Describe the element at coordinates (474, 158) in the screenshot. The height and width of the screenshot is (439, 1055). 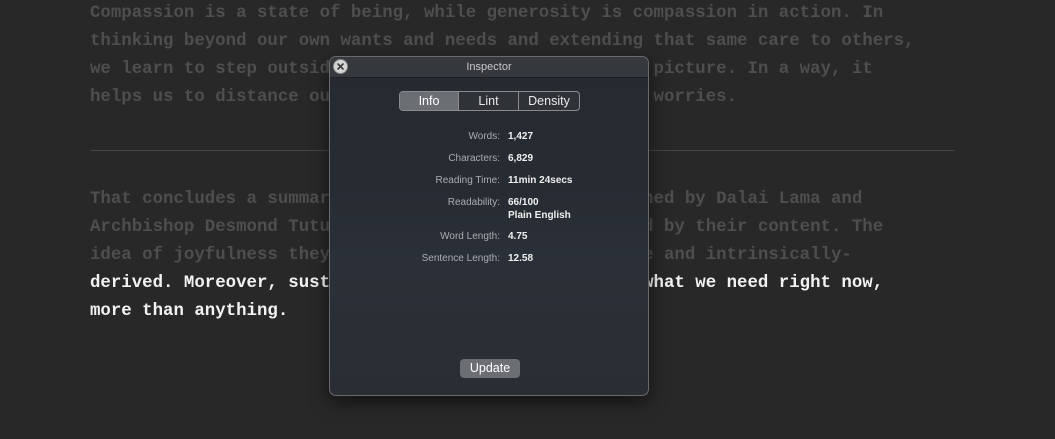
I see `stat-label: Characters:` at that location.